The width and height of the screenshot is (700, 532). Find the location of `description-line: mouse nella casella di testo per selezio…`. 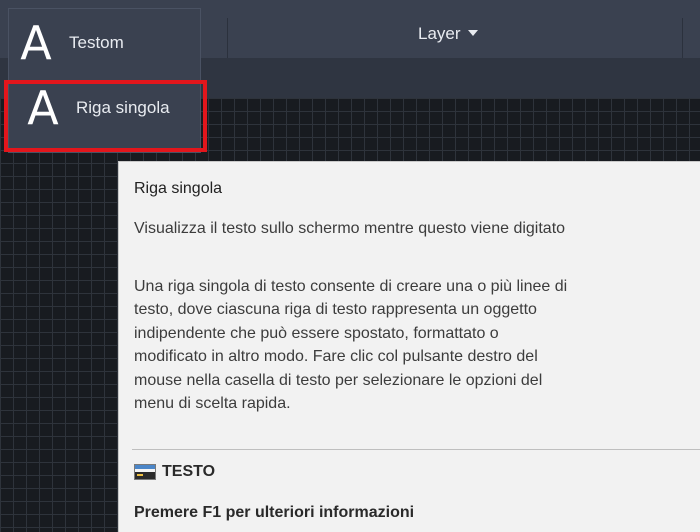

description-line: mouse nella casella di testo per selezio… is located at coordinates (338, 380).